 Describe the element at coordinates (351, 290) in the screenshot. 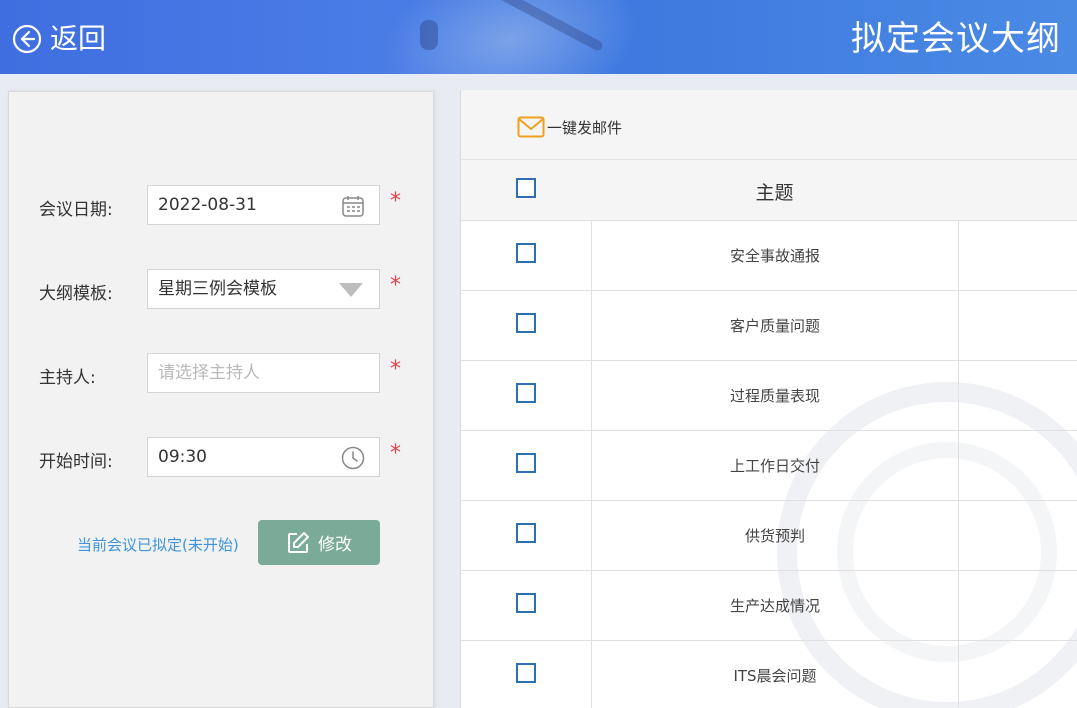

I see `dropdown-arrow-icon` at that location.